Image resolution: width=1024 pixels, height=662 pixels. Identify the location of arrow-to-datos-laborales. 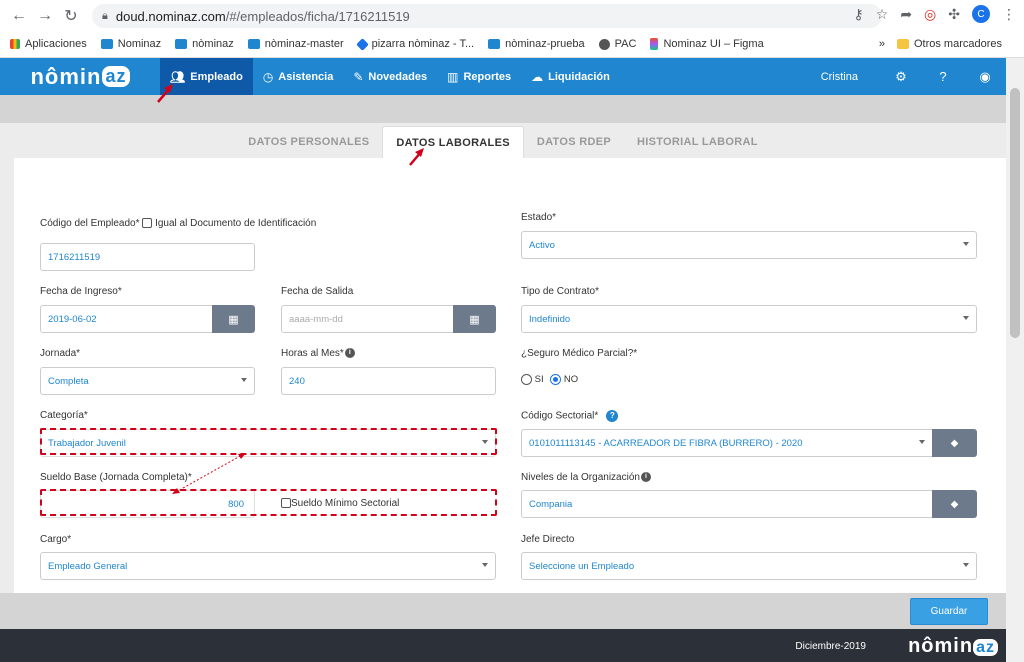
(416, 157).